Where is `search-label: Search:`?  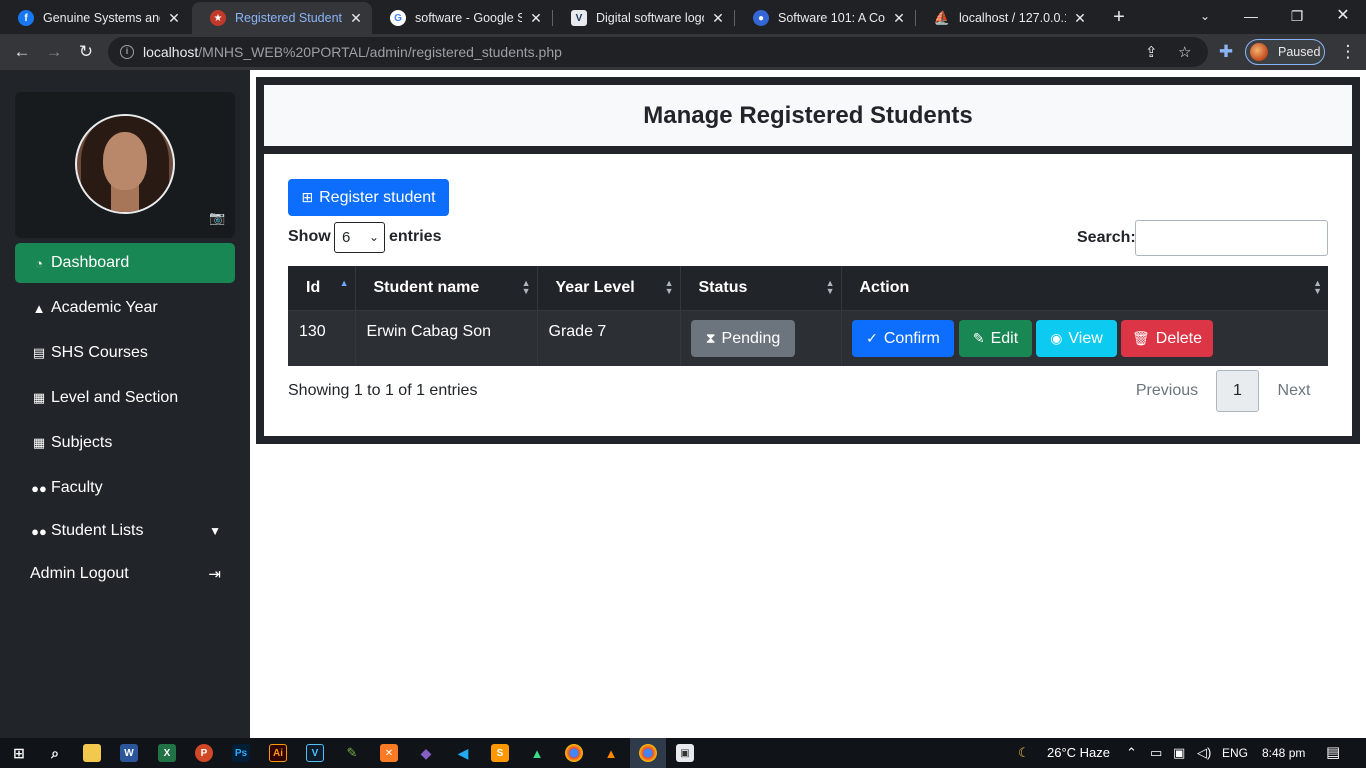
search-label: Search: is located at coordinates (1106, 237).